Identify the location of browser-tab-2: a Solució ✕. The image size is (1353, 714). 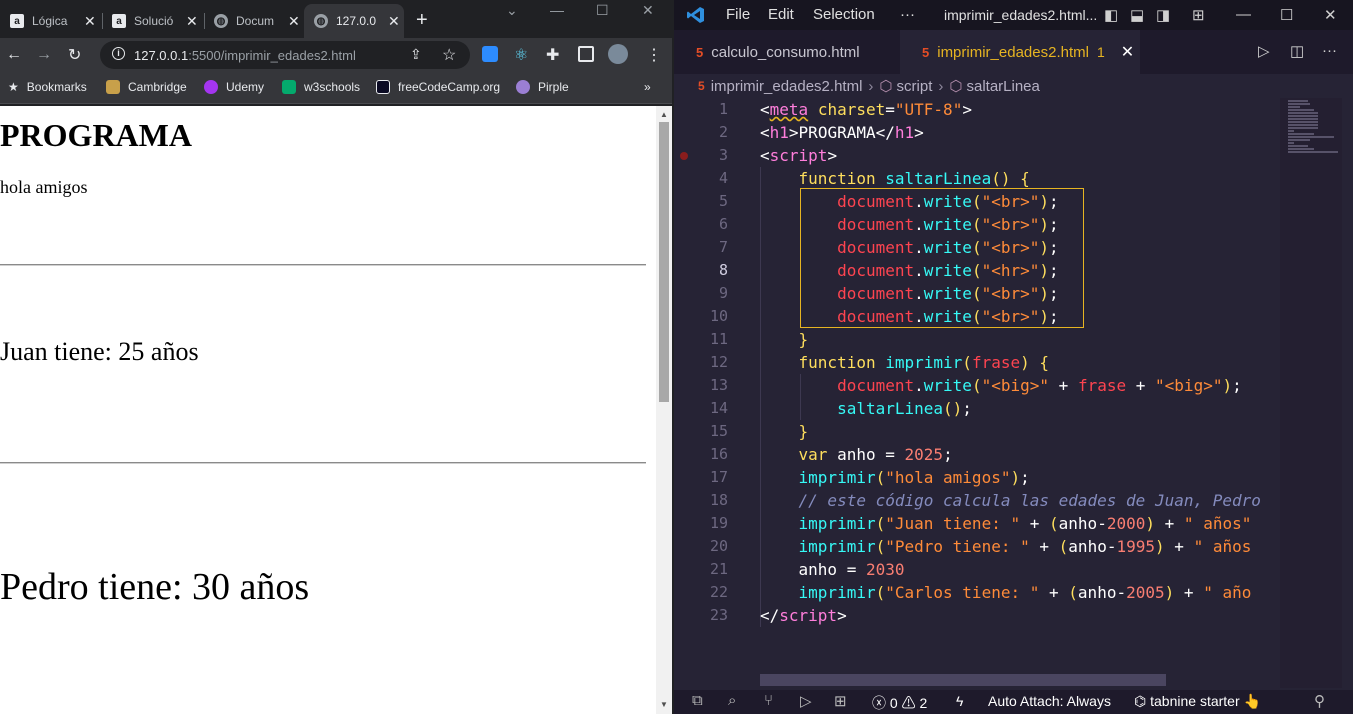
(152, 21).